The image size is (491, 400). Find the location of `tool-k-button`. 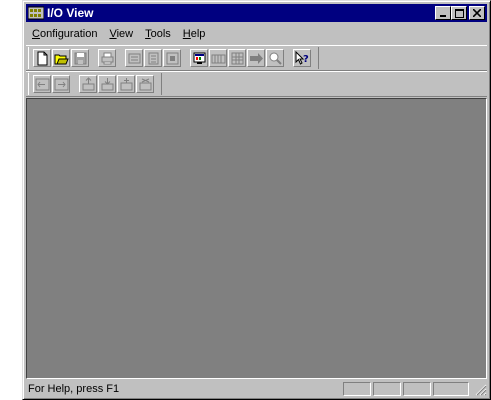

tool-k-button is located at coordinates (88, 84).